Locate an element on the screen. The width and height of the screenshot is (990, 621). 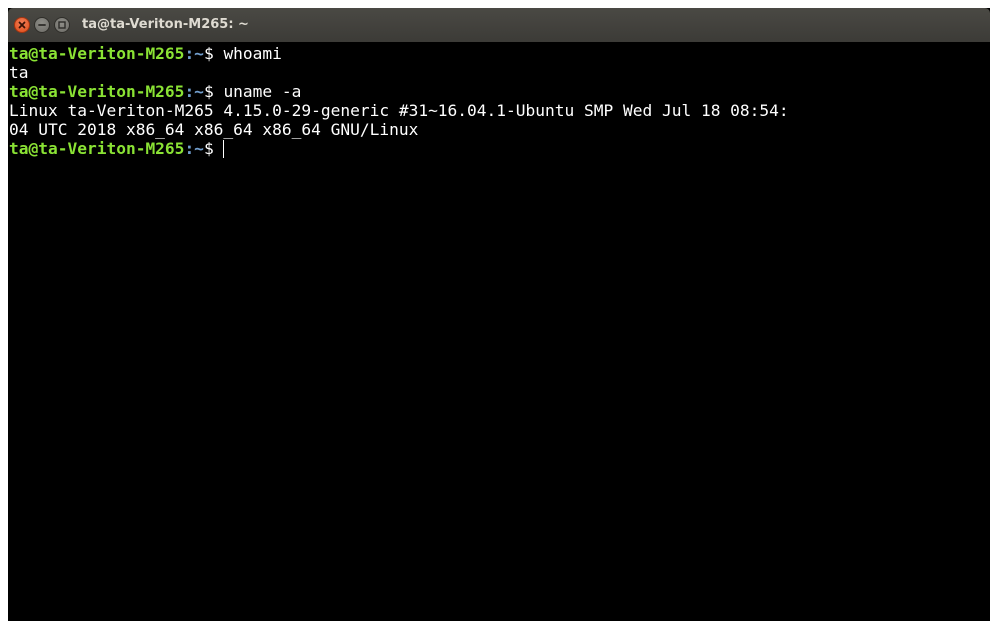
output-text: ta is located at coordinates (19, 72).